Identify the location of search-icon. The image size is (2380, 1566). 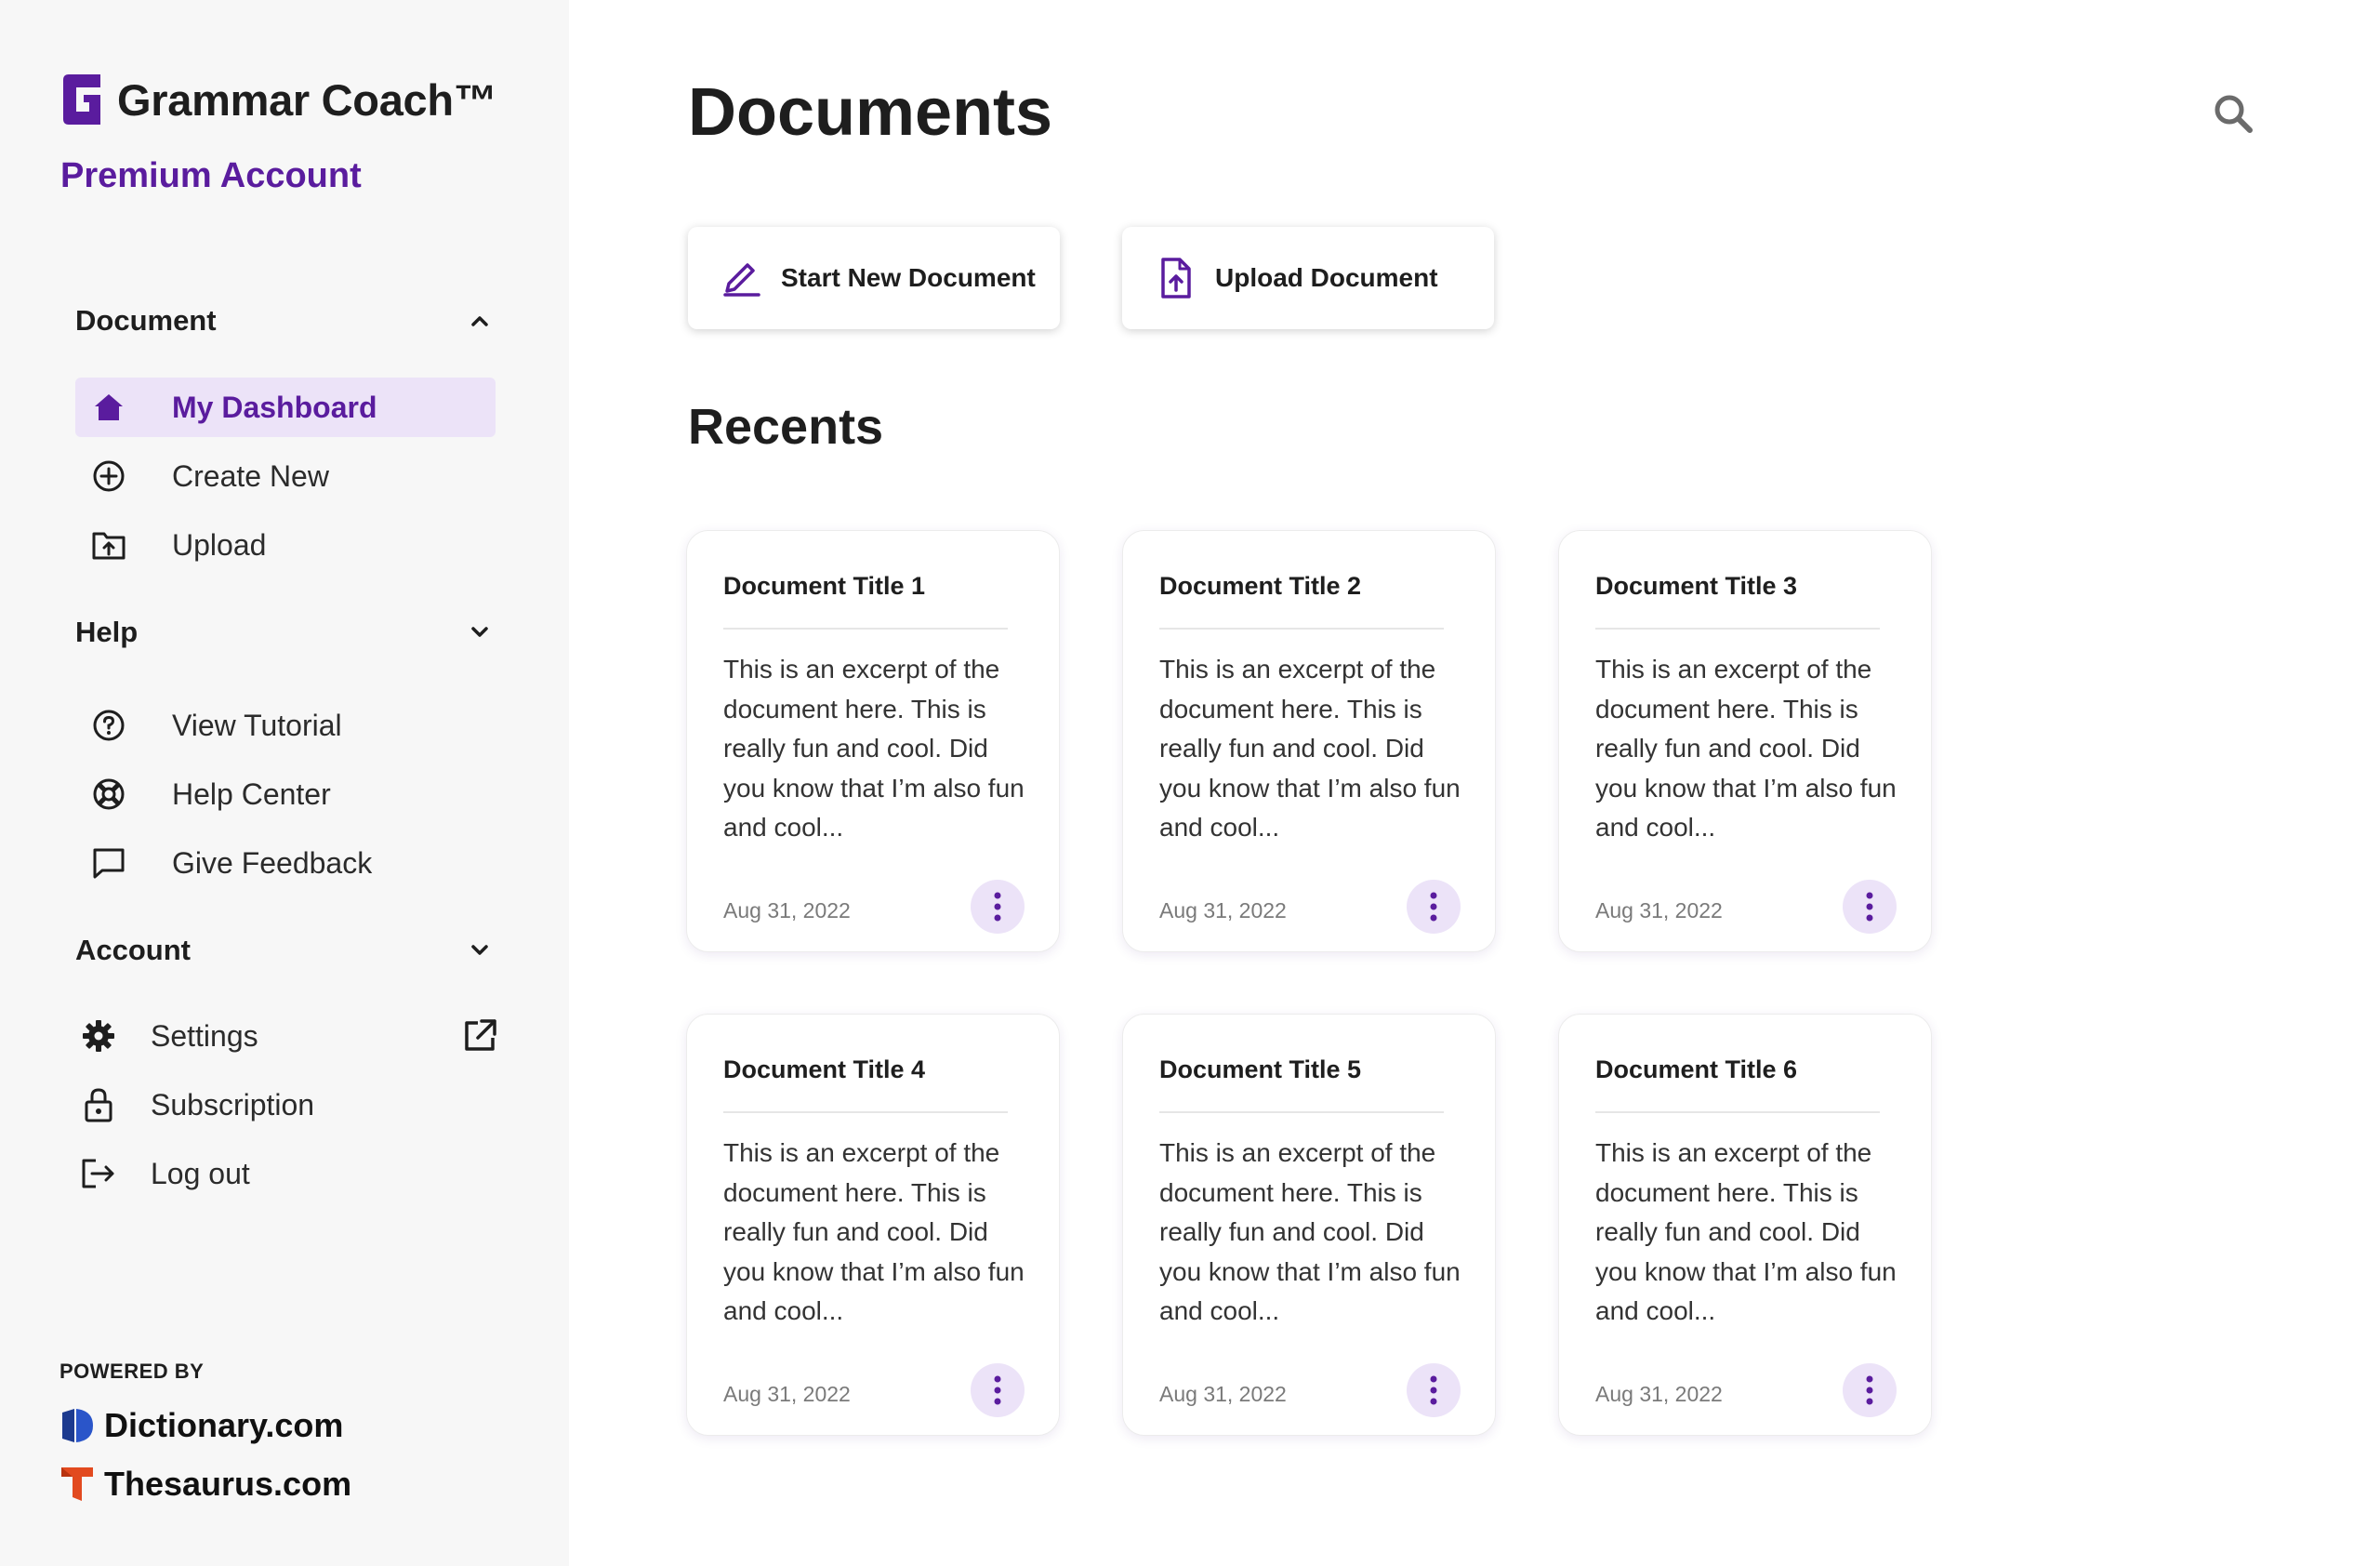
(2233, 113).